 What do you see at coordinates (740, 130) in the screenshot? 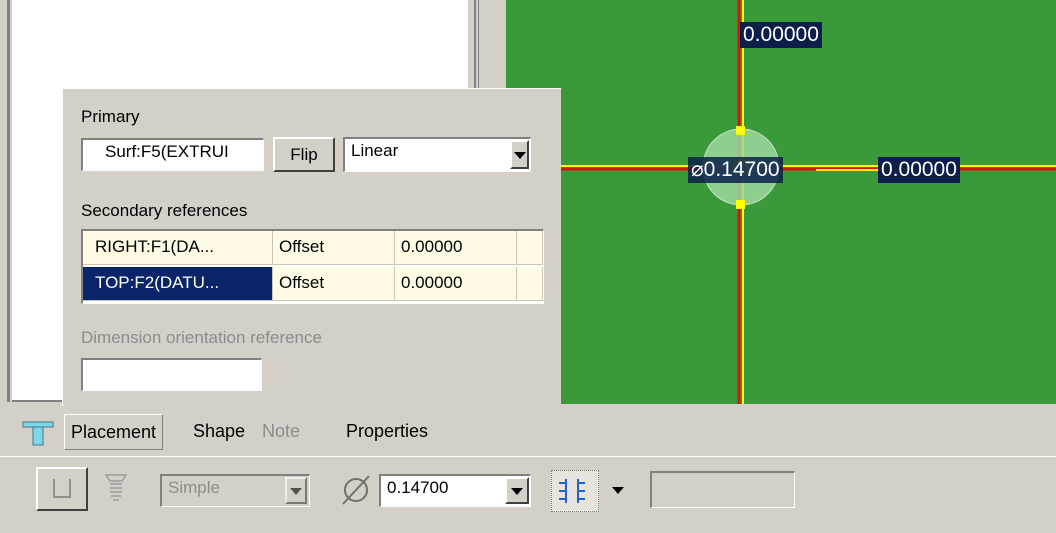
I see `drag-handle-top` at bounding box center [740, 130].